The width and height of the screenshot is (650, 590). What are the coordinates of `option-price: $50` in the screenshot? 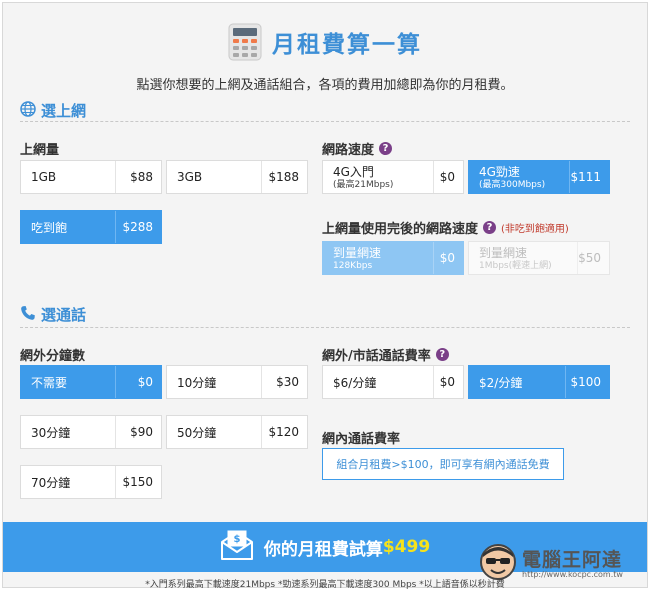 It's located at (593, 258).